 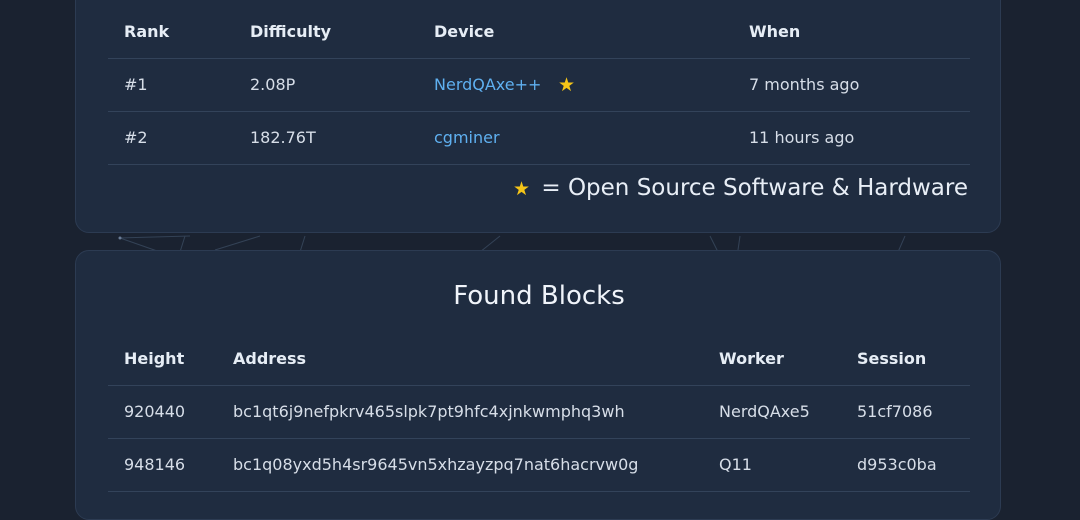 I want to click on column-header-rank: Rank, so click(x=147, y=31).